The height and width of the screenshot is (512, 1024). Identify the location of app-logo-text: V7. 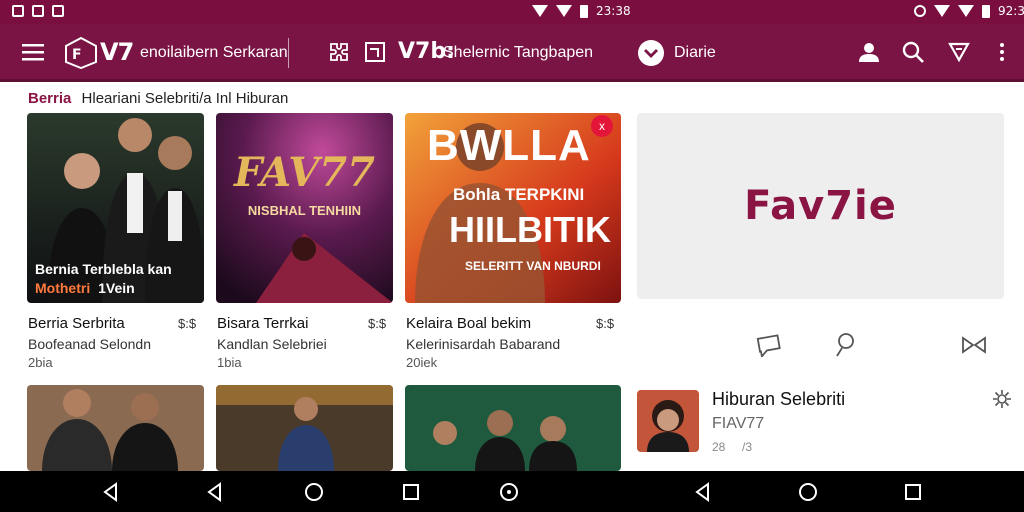
(117, 52).